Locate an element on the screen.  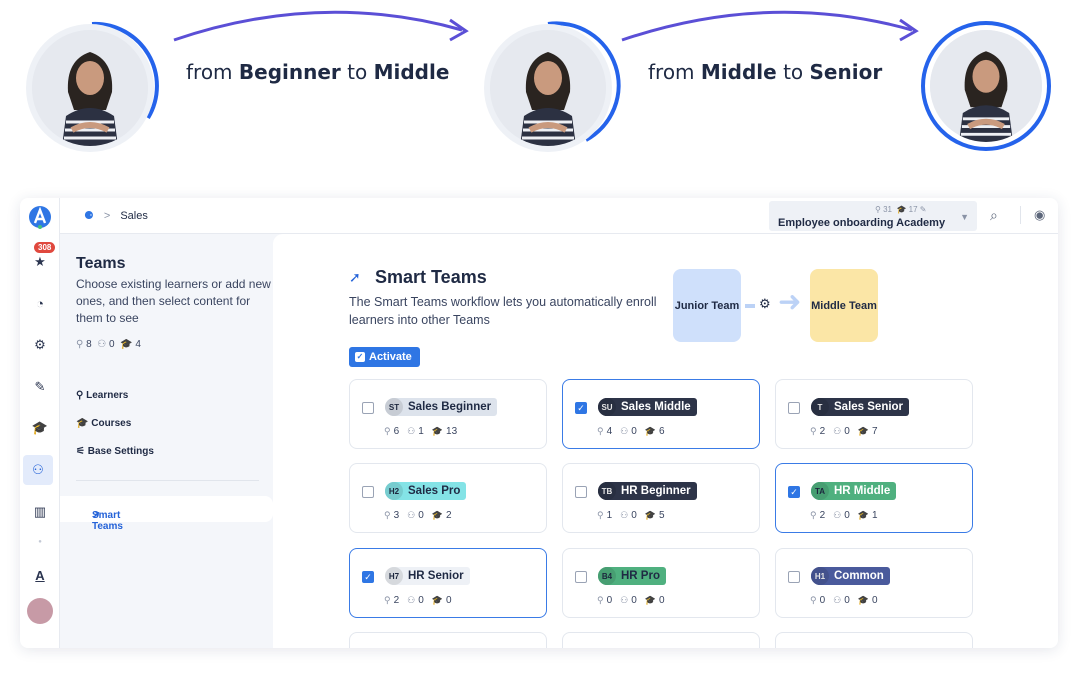
team-card: ST Sales Beginner ⚲ 6 ⚇ 1 🎓 13 is located at coordinates (448, 414).